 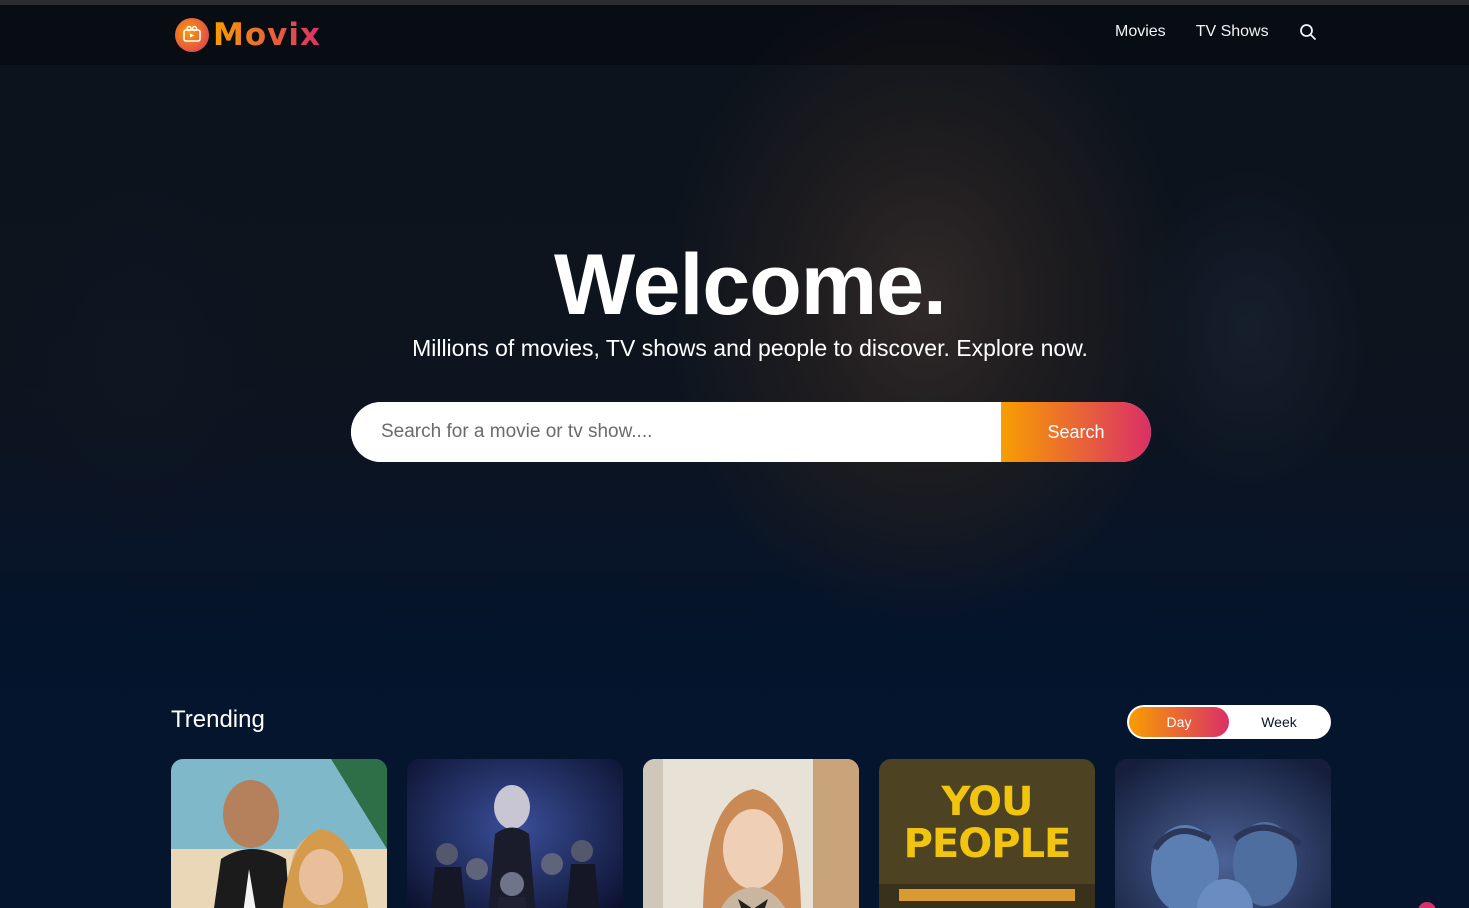 I want to click on logo: Movix, so click(x=248, y=35).